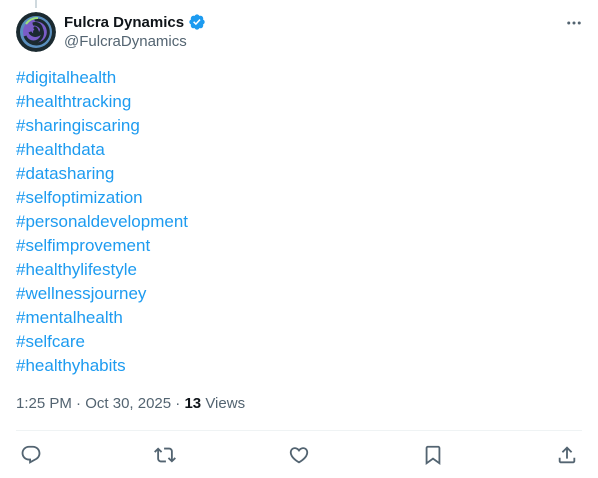 The width and height of the screenshot is (598, 478). What do you see at coordinates (197, 22) in the screenshot?
I see `verified-badge-icon` at bounding box center [197, 22].